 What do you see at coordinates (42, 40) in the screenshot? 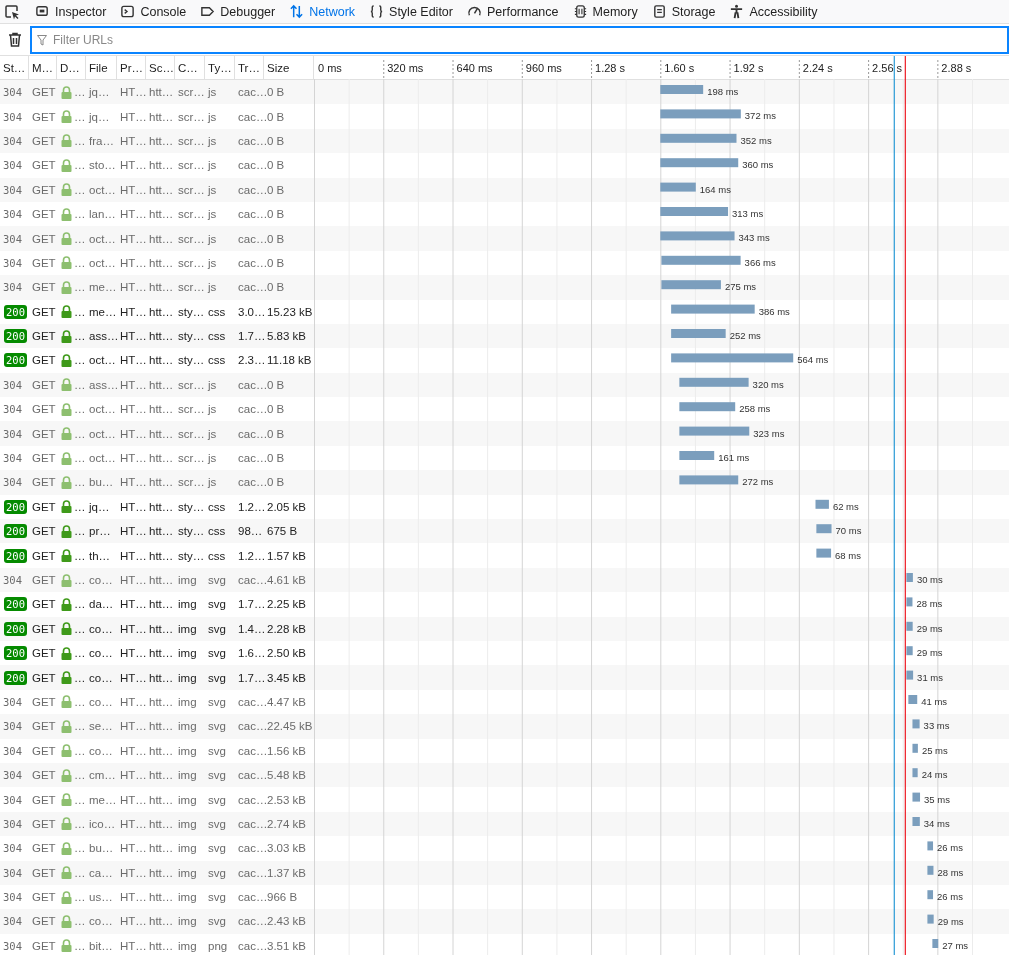
I see `filter-icon` at bounding box center [42, 40].